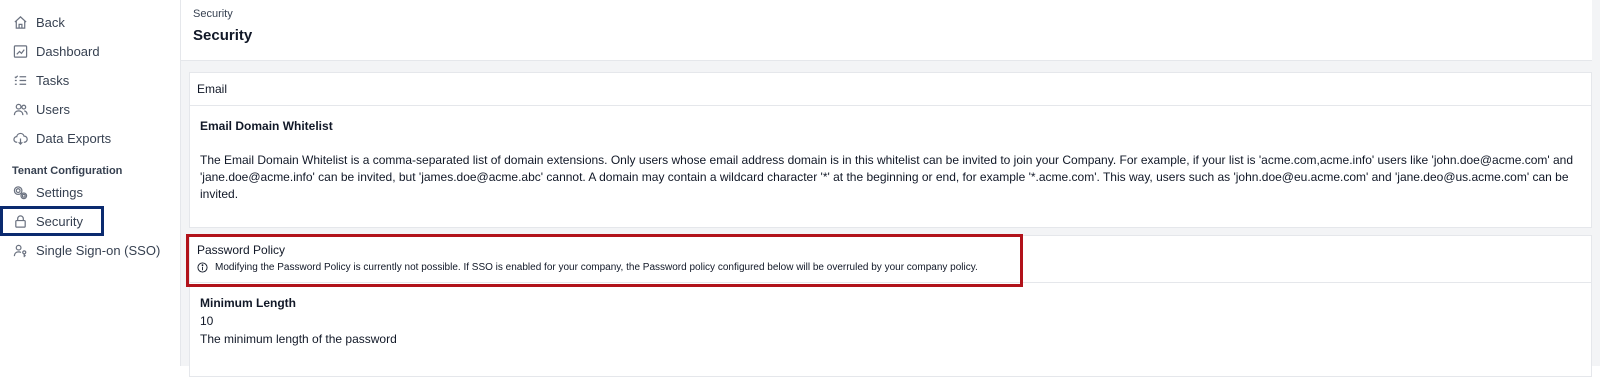 Image resolution: width=1600 pixels, height=377 pixels. I want to click on minimum-length-title: Minimum Length, so click(248, 303).